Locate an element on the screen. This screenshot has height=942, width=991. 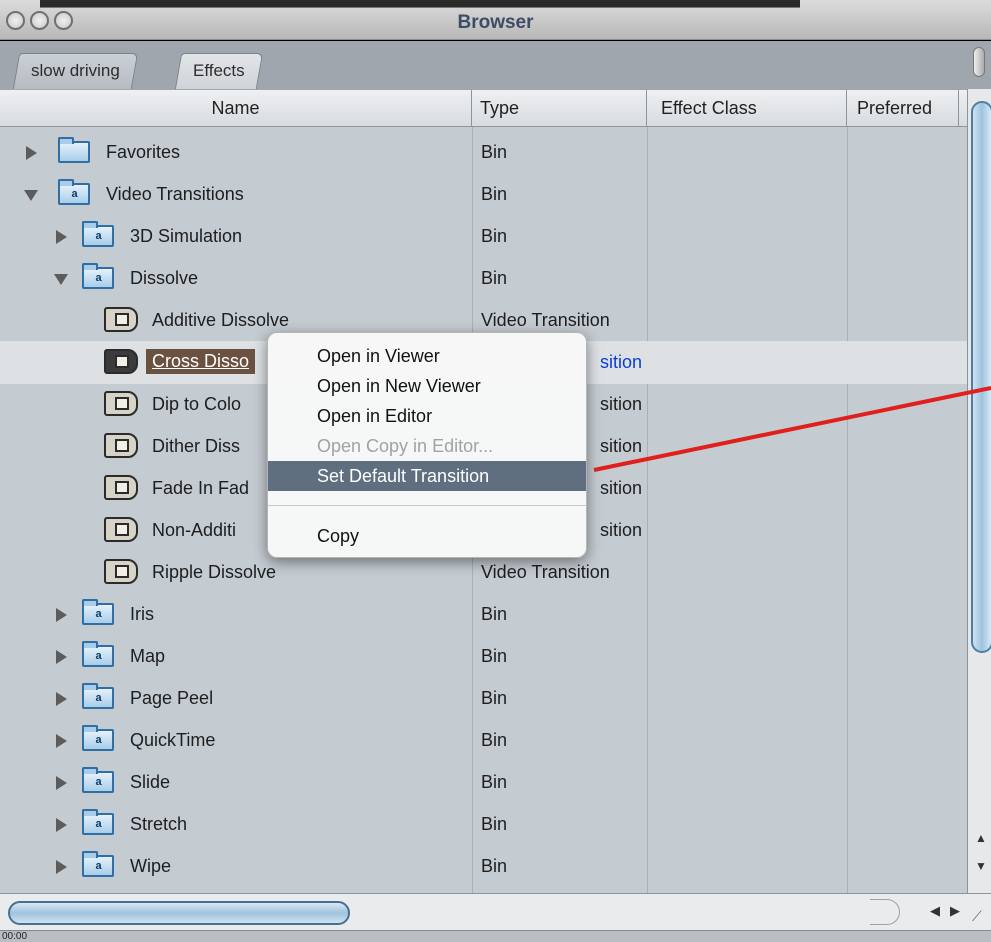
list-item-wipe: a Wipe Bin is located at coordinates (483, 866).